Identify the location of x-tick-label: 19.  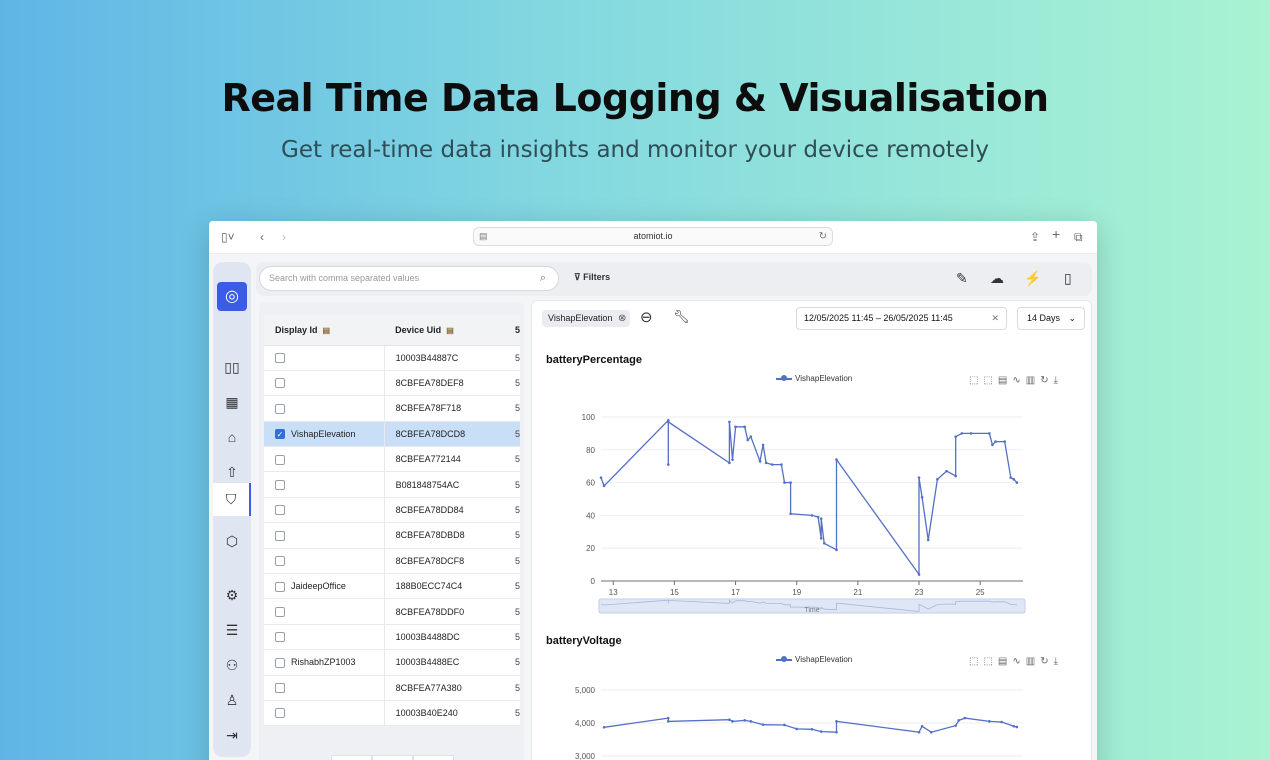
(796, 592).